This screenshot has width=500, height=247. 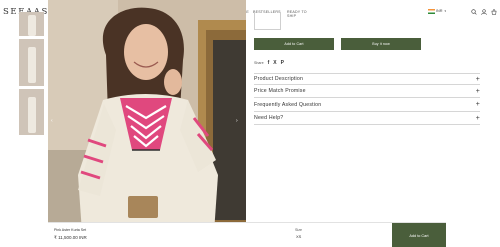 I want to click on cart-icon, so click(x=494, y=12).